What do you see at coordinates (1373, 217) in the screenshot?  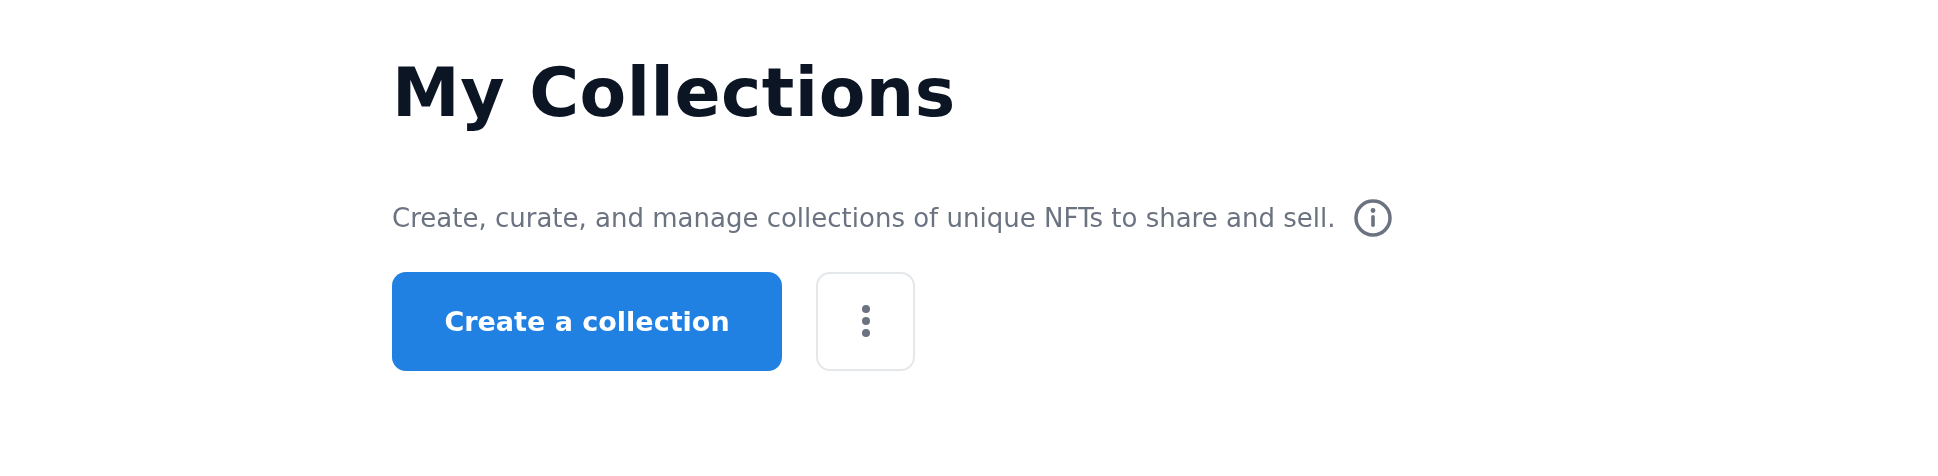 I see `info-icon` at bounding box center [1373, 217].